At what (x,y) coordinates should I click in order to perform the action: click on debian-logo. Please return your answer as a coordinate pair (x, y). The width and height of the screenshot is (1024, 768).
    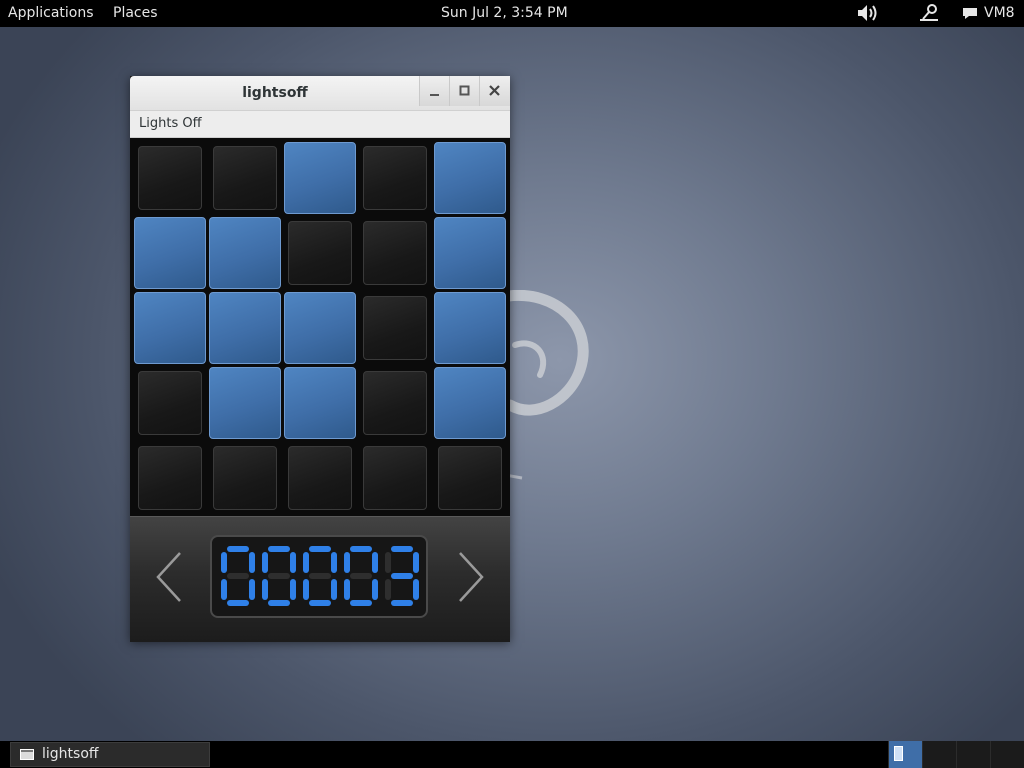
    Looking at the image, I should click on (545, 385).